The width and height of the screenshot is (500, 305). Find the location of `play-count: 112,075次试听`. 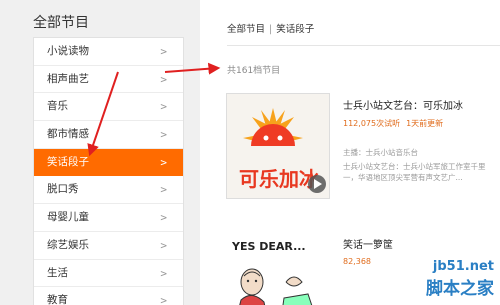

play-count: 112,075次试听 is located at coordinates (372, 123).